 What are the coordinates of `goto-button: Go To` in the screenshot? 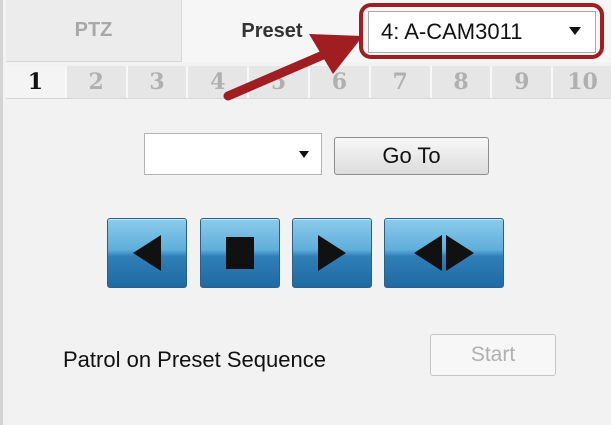 It's located at (411, 156).